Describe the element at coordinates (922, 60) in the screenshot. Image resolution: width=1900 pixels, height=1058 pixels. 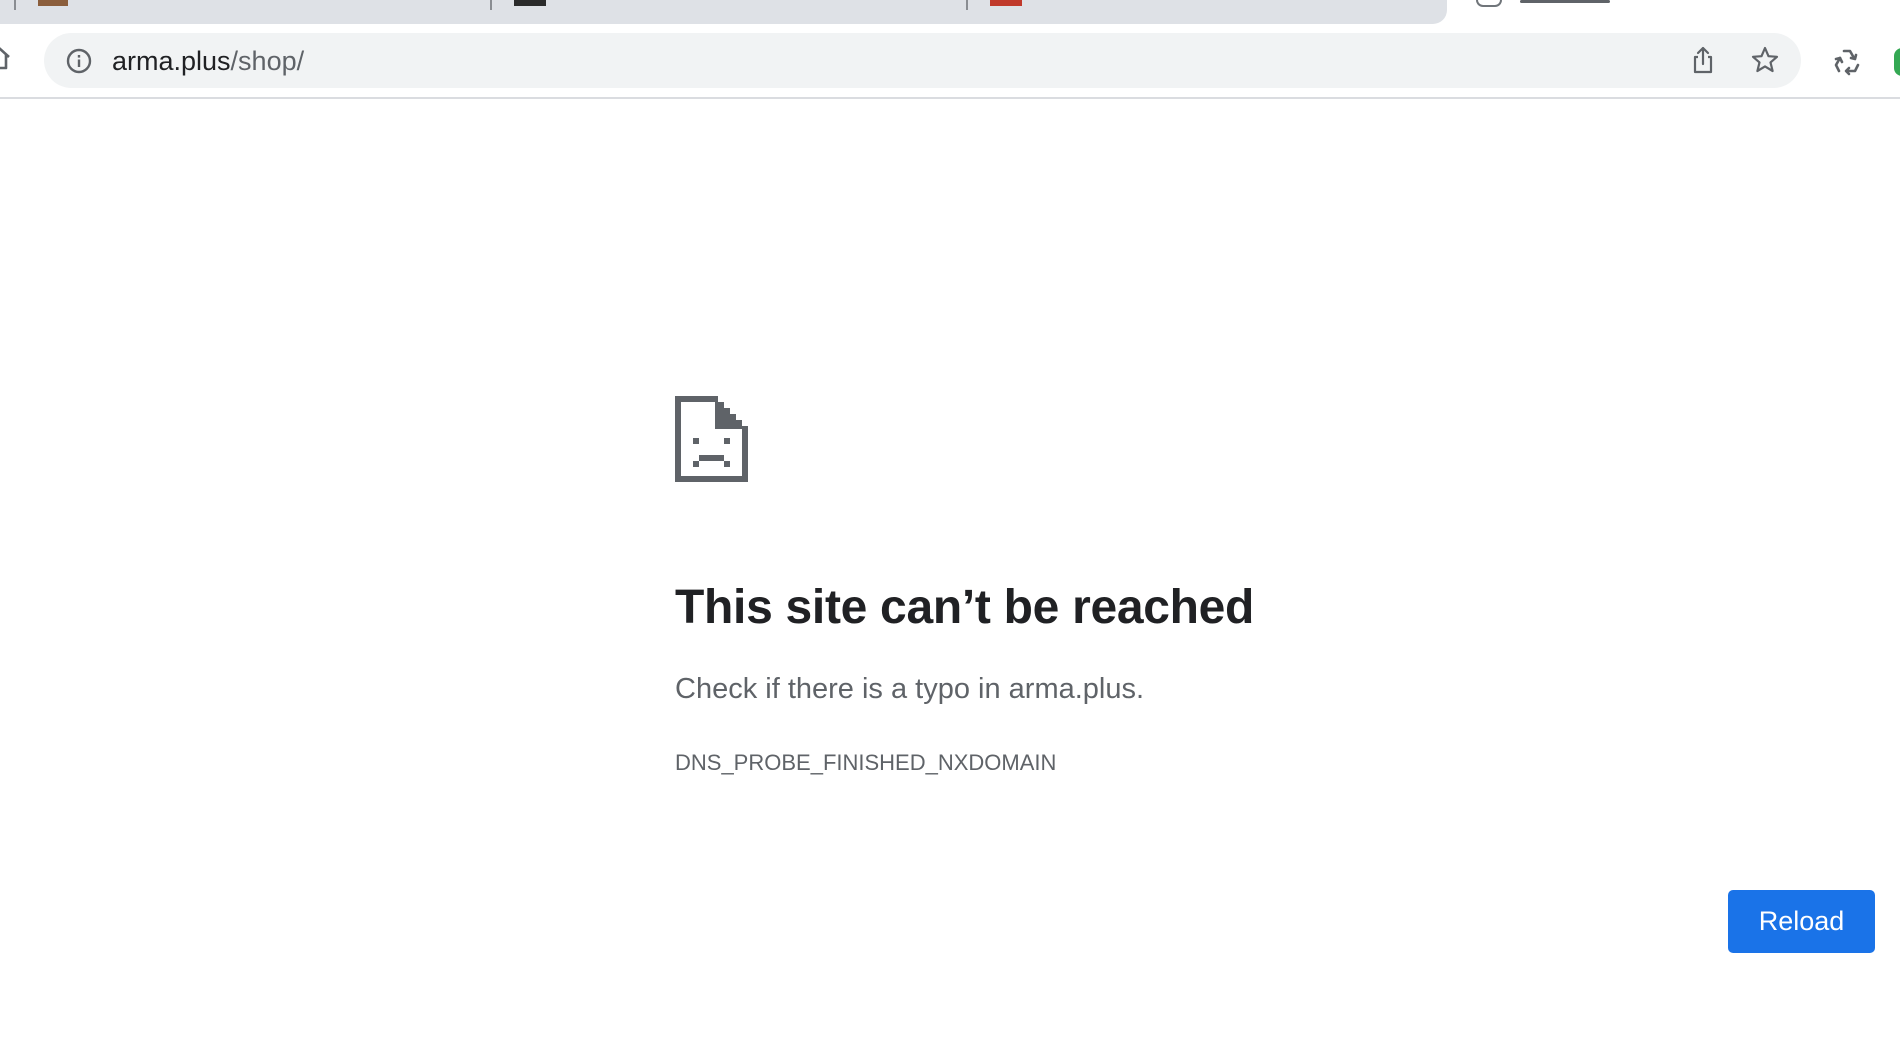
I see `address-bar: arma.plus/shop/` at that location.